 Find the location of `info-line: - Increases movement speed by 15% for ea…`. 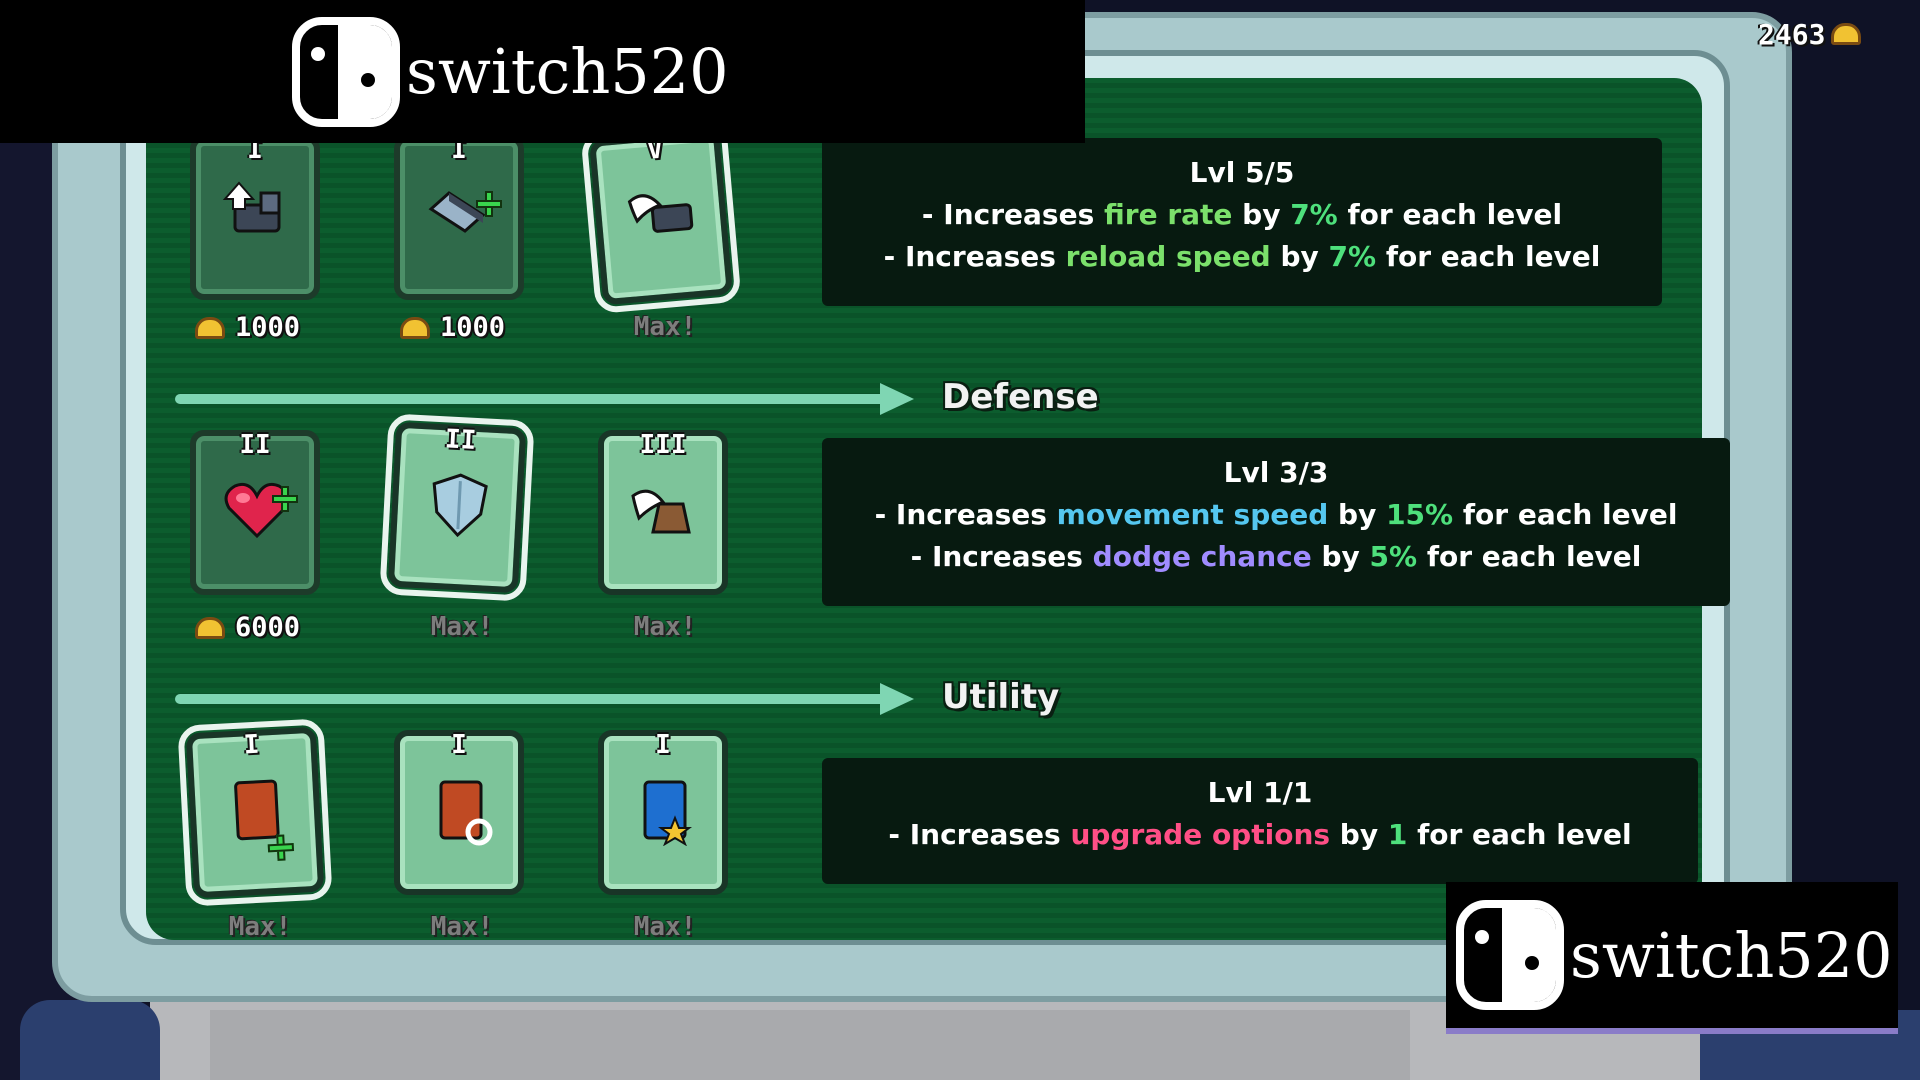

info-line: - Increases movement speed by 15% for ea… is located at coordinates (1276, 515).